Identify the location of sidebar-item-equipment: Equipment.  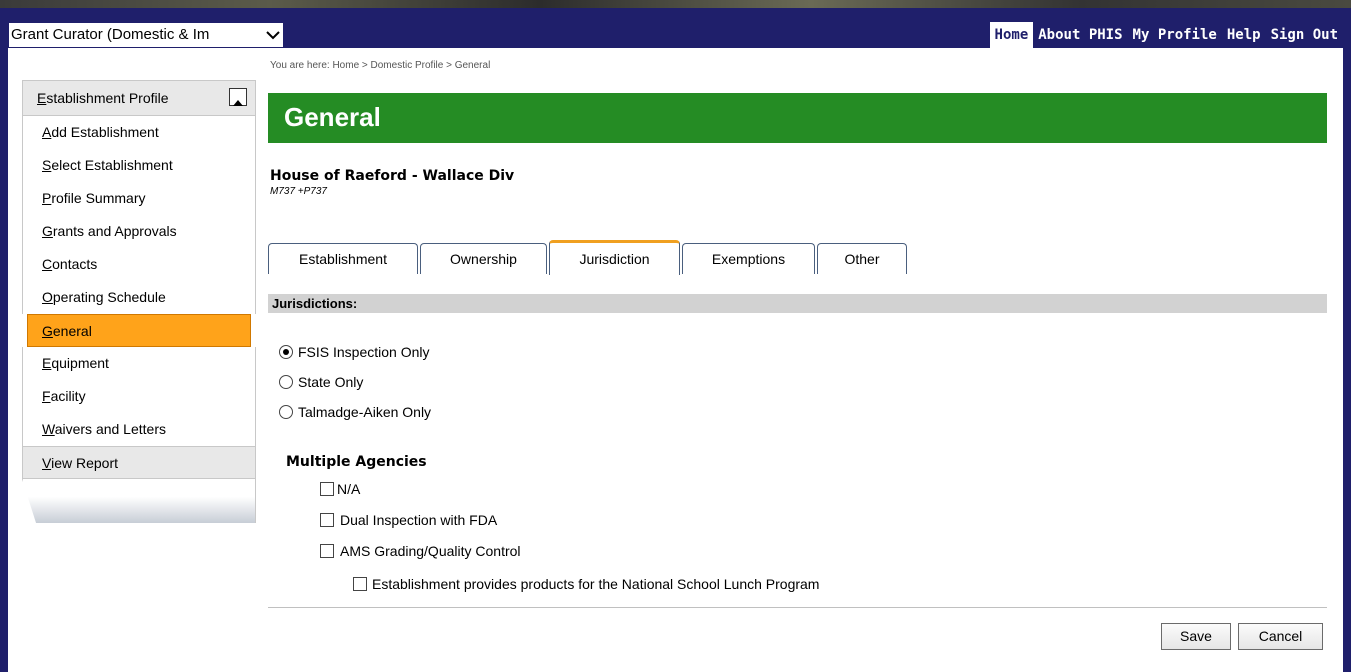
(139, 363).